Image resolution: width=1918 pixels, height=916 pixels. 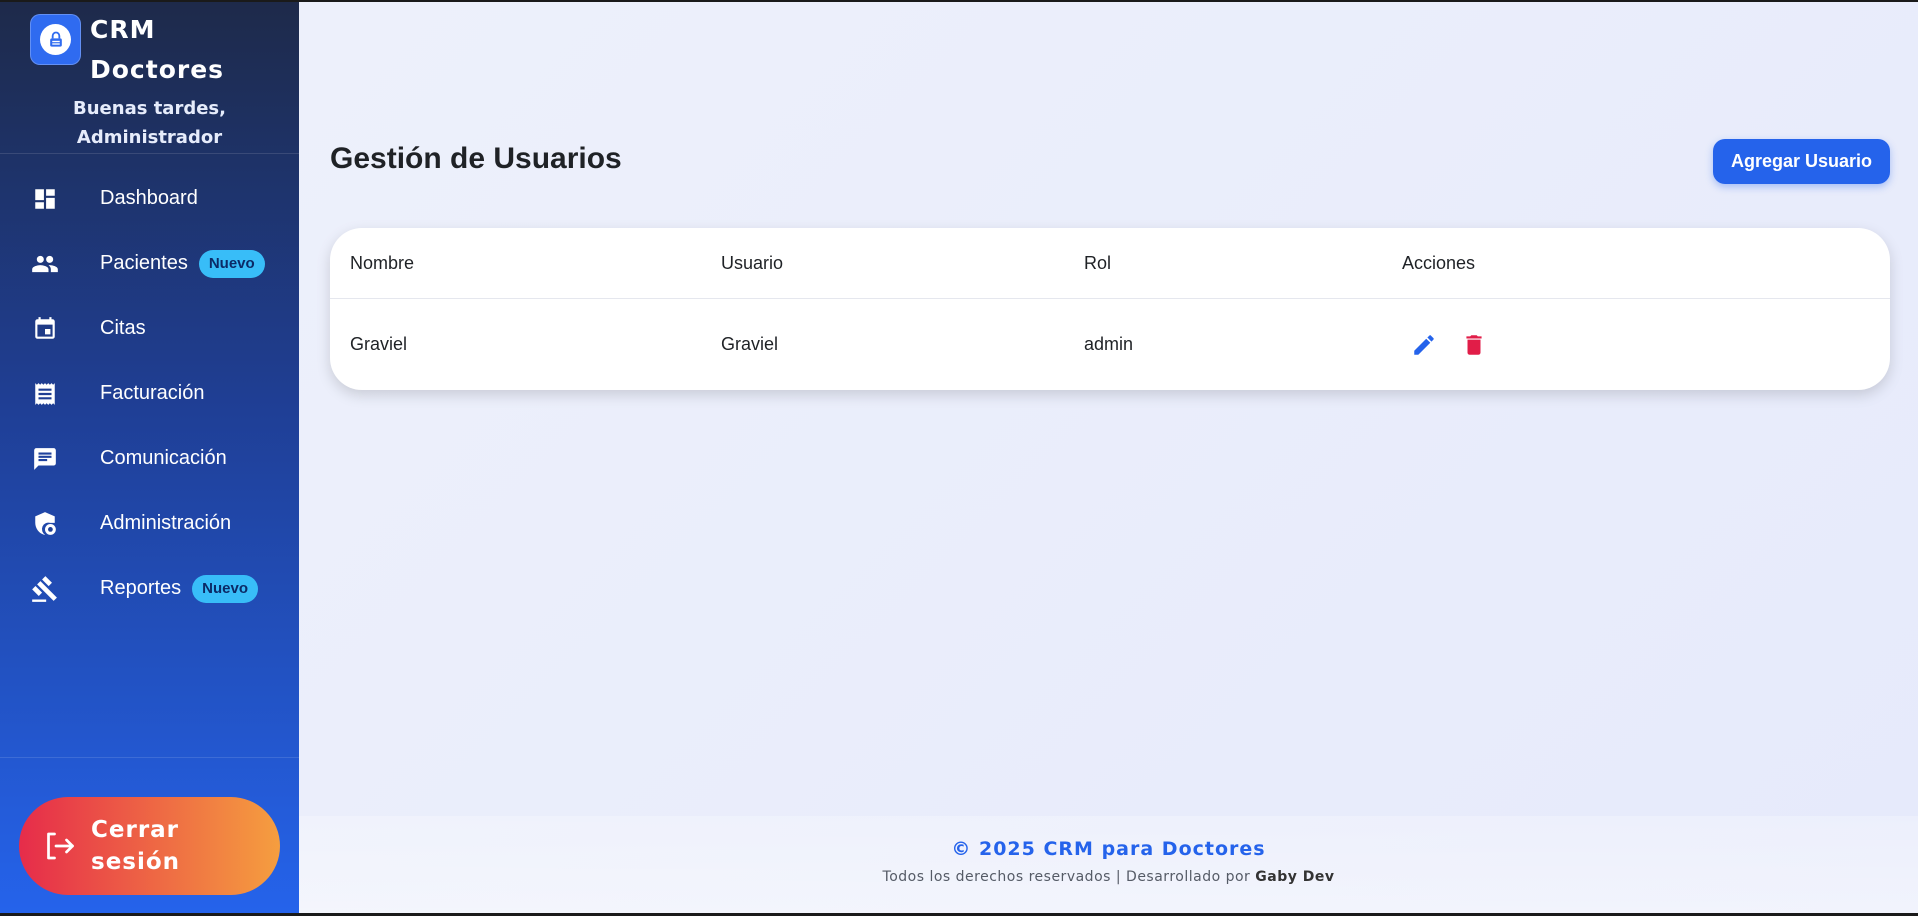 What do you see at coordinates (1424, 345) in the screenshot?
I see `edit-icon` at bounding box center [1424, 345].